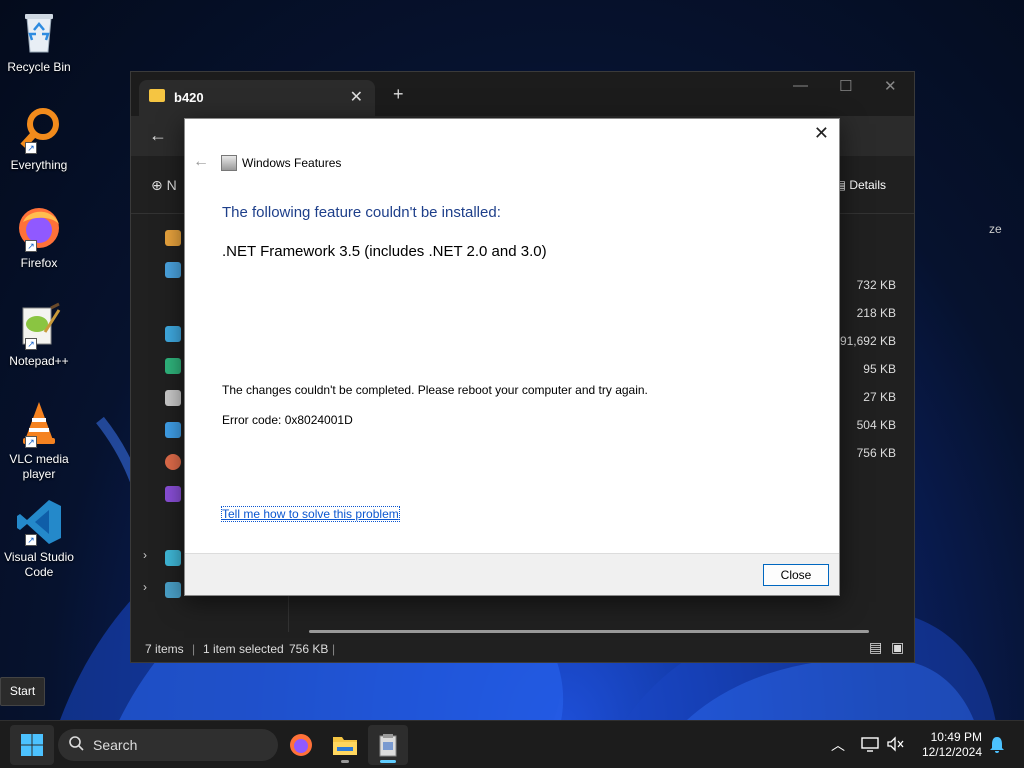  Describe the element at coordinates (897, 647) in the screenshot. I see `tiles-view-icon: ▣` at that location.